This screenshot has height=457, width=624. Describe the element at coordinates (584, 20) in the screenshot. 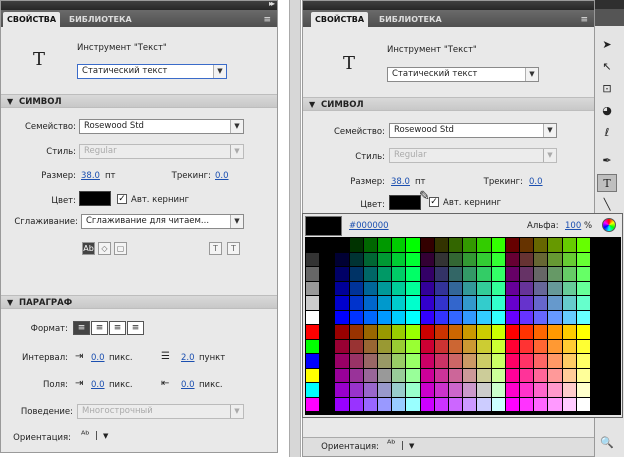

I see `panel-menu-icon: ≡` at that location.